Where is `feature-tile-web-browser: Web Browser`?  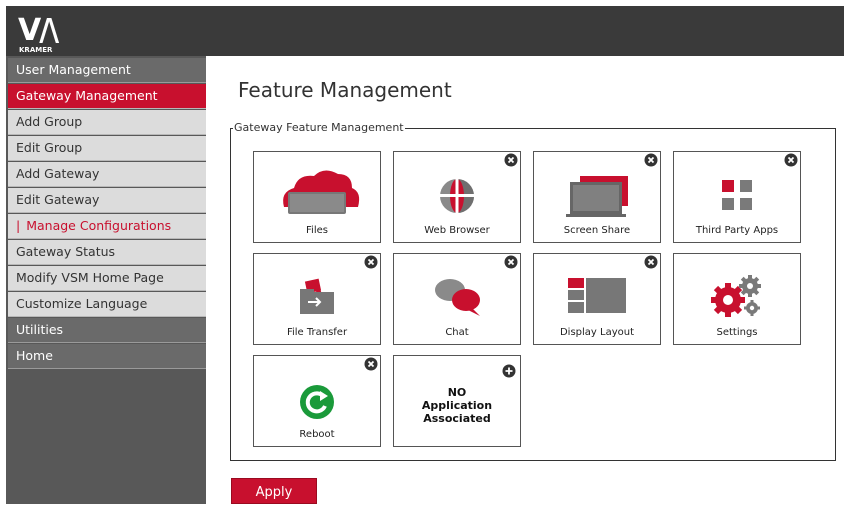
feature-tile-web-browser: Web Browser is located at coordinates (457, 197).